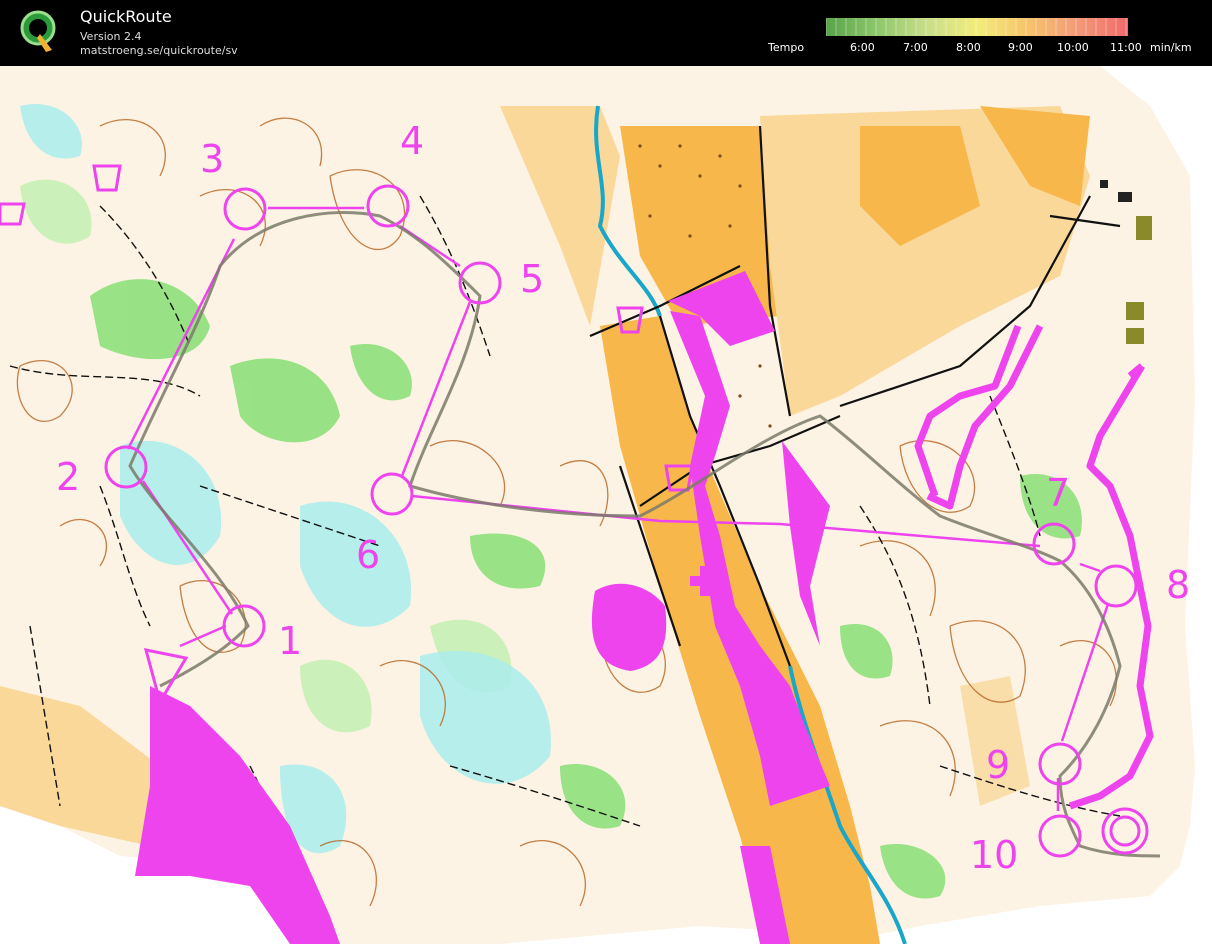 Image resolution: width=1212 pixels, height=944 pixels. I want to click on tempo-tick: 7:00, so click(915, 47).